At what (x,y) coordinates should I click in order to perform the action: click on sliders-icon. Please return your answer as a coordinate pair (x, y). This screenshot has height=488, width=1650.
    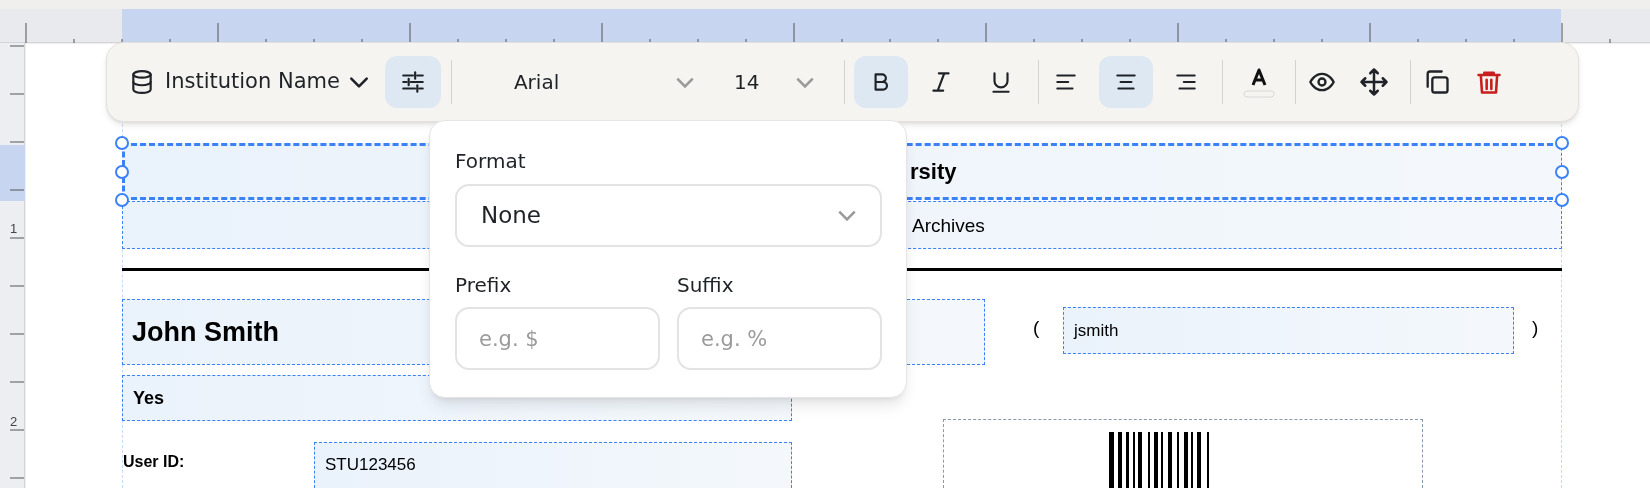
    Looking at the image, I should click on (412, 82).